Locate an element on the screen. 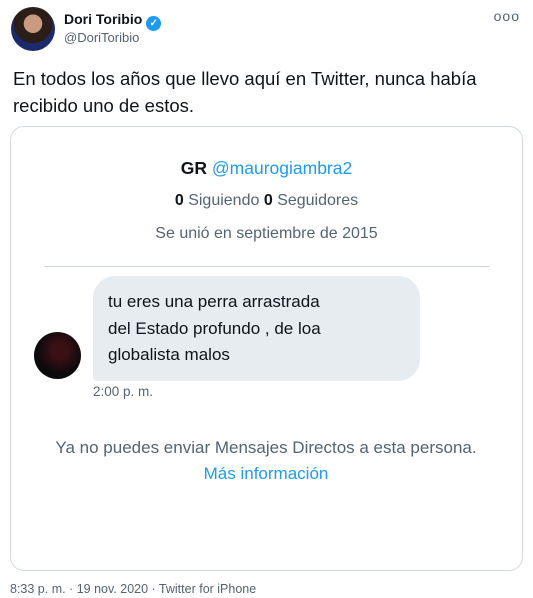 The image size is (533, 598). dm-follow-stats: 0 Siguiendo 0 Seguidores is located at coordinates (266, 201).